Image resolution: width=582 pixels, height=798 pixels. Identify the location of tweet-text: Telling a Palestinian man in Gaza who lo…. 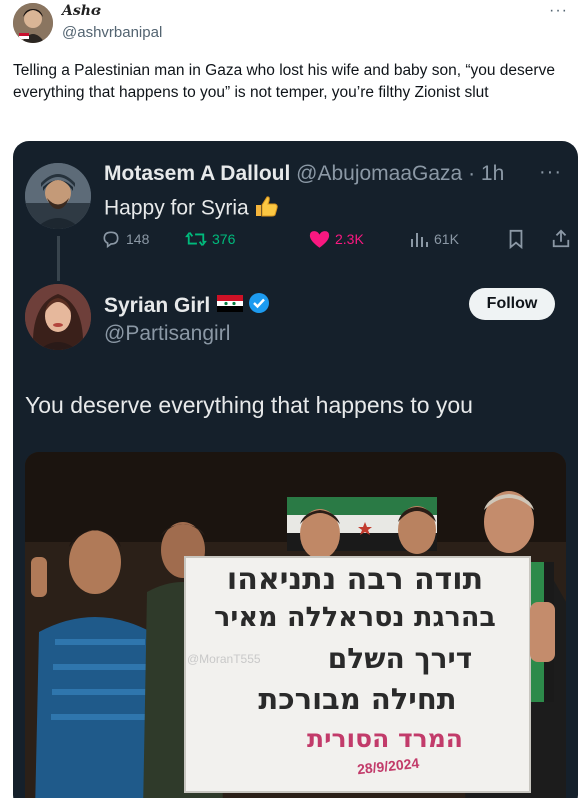
(284, 81).